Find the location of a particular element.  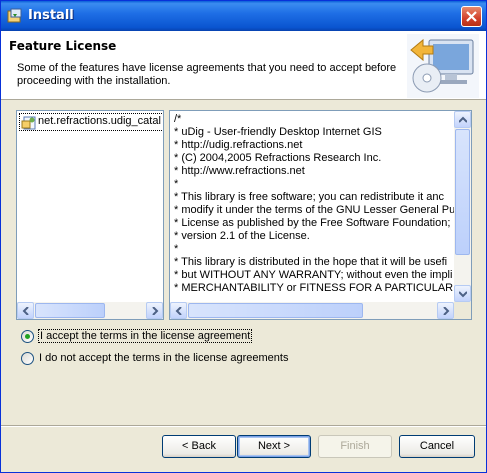

scroll-up-button is located at coordinates (462, 119).